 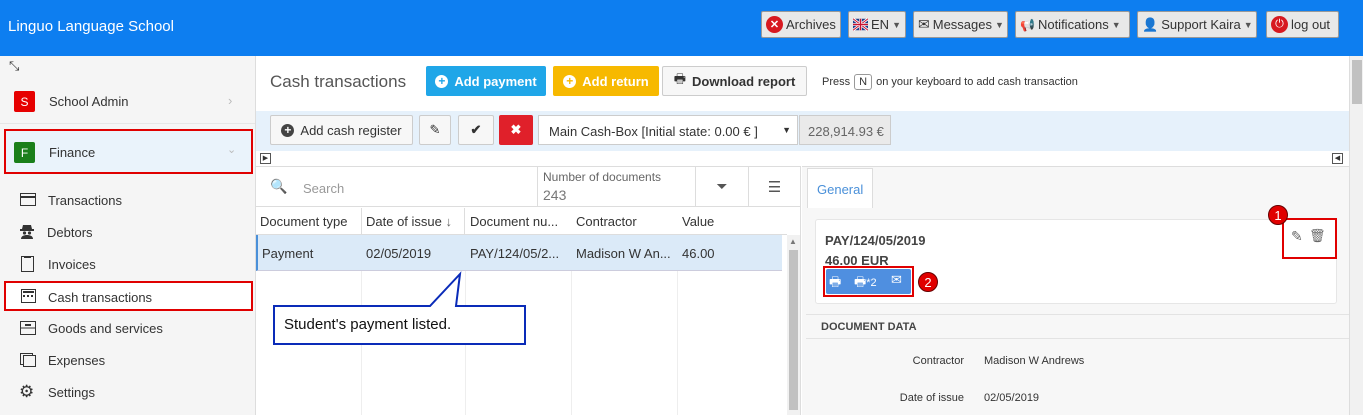 I want to click on archives-button: ✕ Archives, so click(x=801, y=24).